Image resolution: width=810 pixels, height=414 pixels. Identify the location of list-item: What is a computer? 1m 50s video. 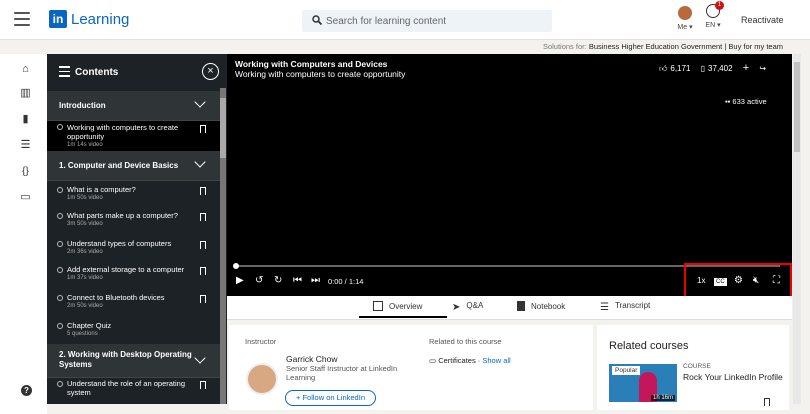
(134, 196).